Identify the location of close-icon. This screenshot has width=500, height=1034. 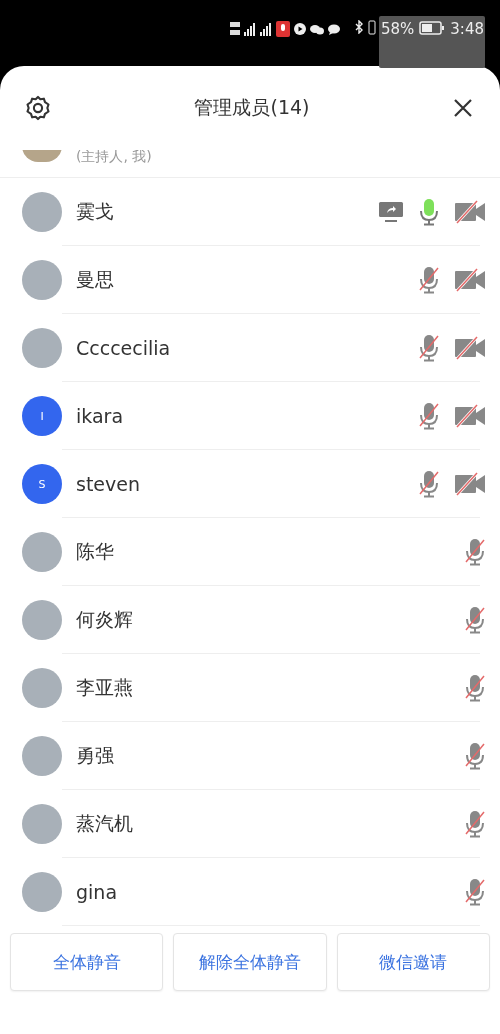
(463, 108).